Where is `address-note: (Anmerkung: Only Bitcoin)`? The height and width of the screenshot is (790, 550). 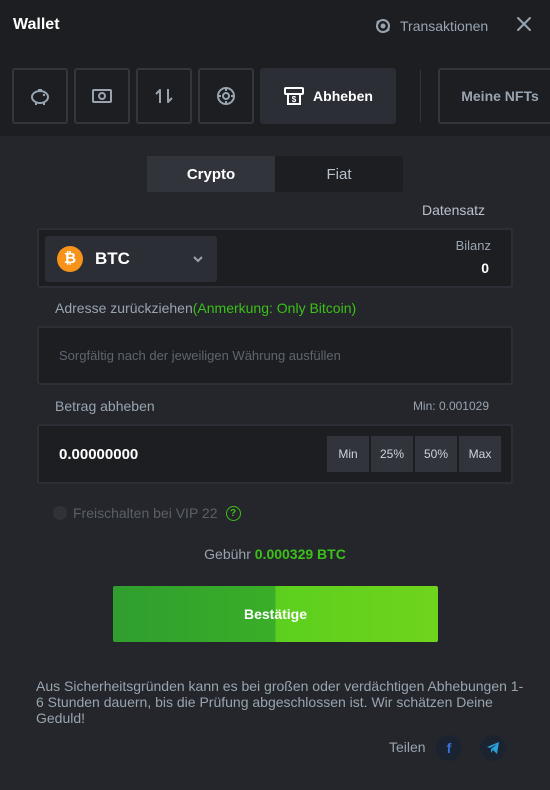
address-note: (Anmerkung: Only Bitcoin) is located at coordinates (274, 308).